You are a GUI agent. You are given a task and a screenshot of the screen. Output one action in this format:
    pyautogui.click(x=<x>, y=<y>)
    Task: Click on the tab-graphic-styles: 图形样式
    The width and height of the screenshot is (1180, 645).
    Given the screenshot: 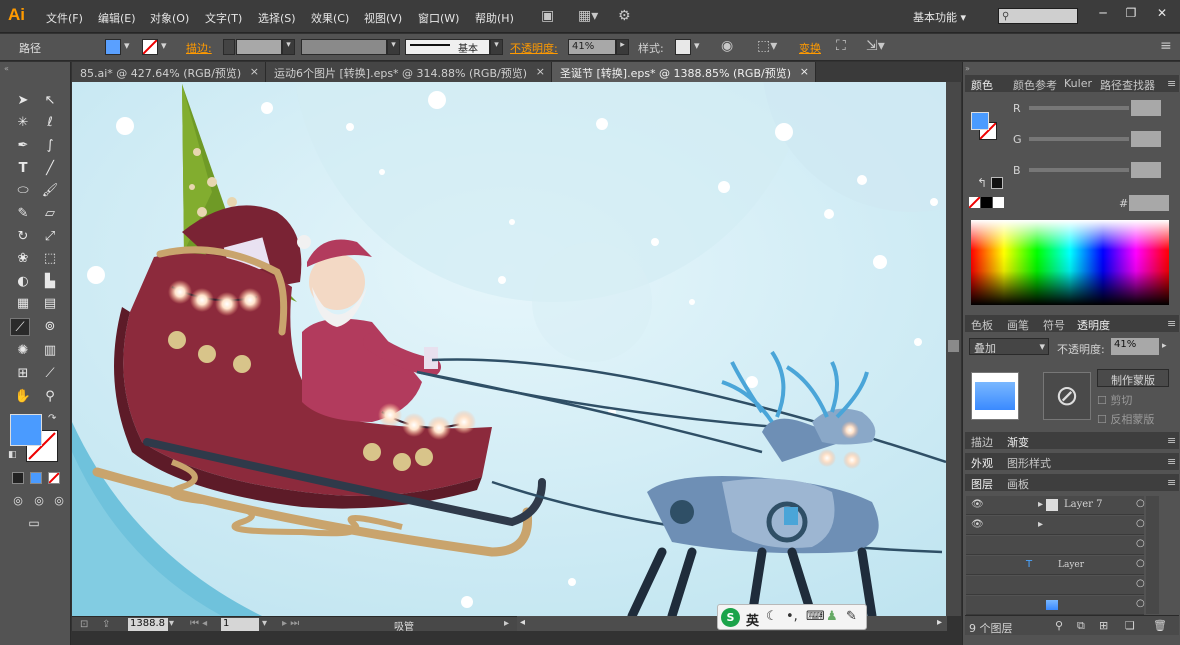 What is the action you would take?
    pyautogui.click(x=1029, y=463)
    